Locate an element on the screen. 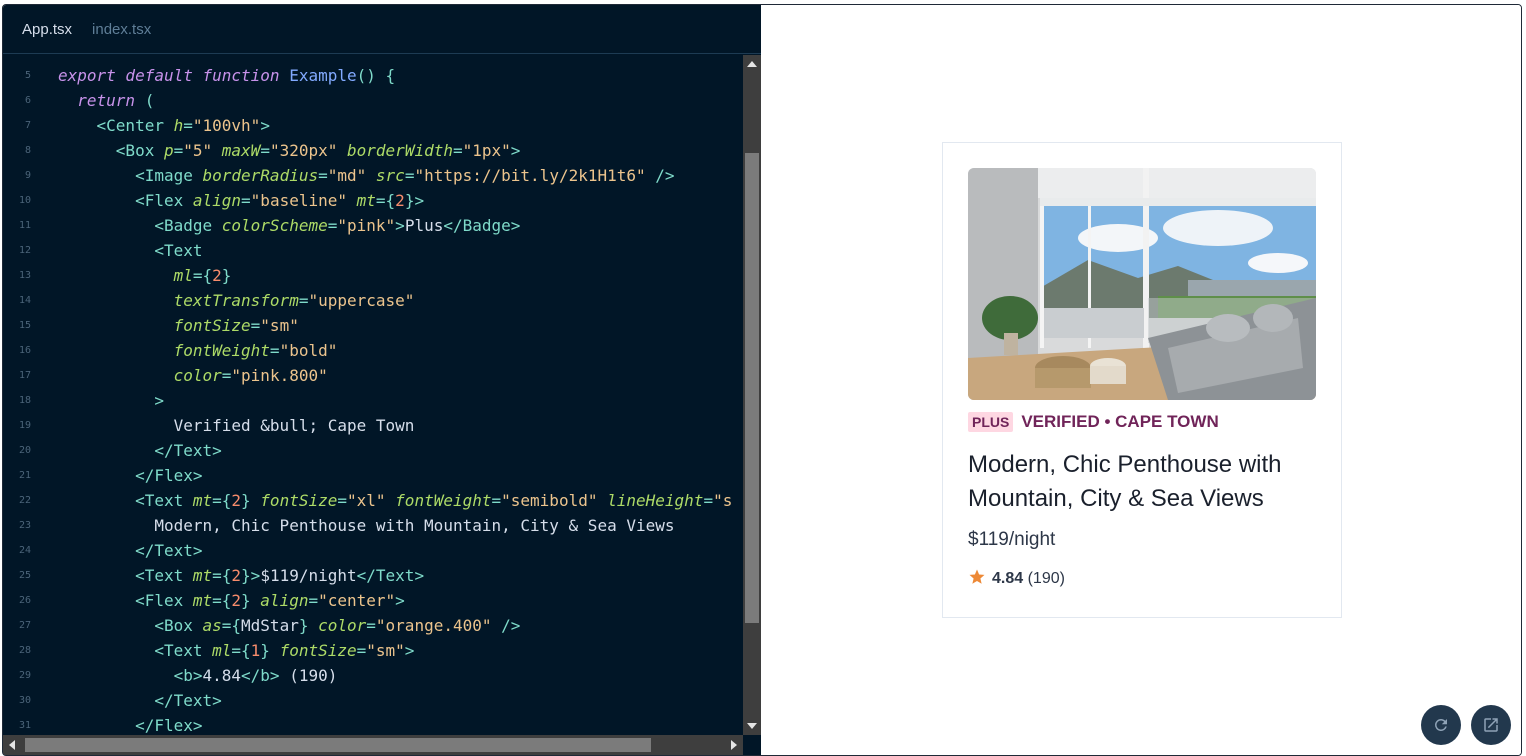 The height and width of the screenshot is (756, 1526). line-number: 14 is located at coordinates (24, 300).